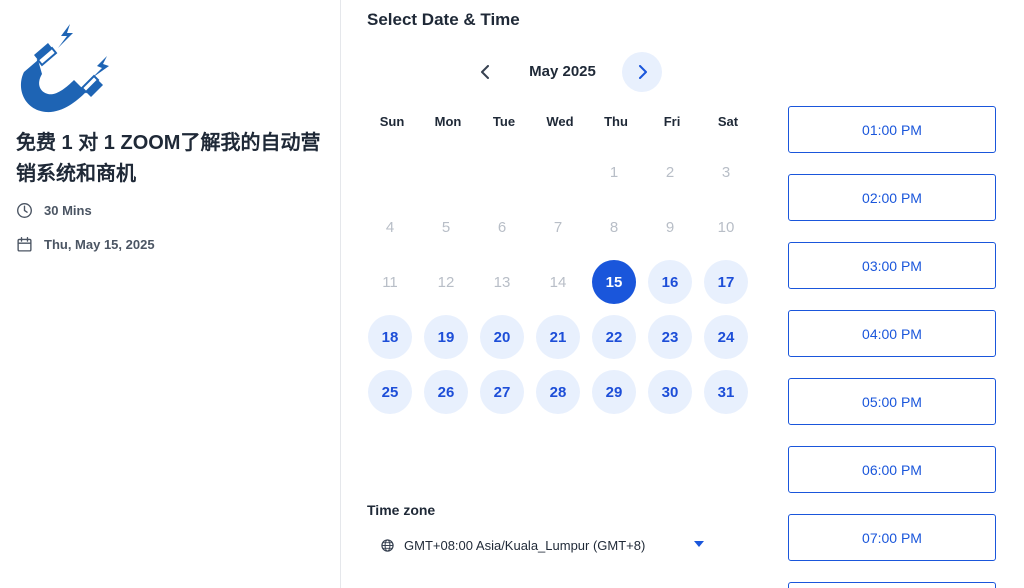  What do you see at coordinates (892, 129) in the screenshot?
I see `time-slot-button: 01:00 PM` at bounding box center [892, 129].